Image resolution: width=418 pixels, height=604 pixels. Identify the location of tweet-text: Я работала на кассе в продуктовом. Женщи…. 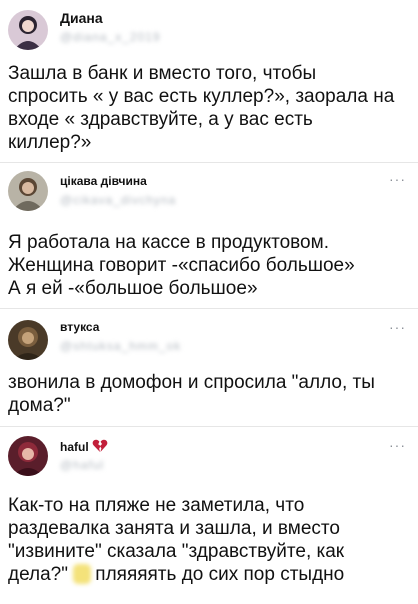
(208, 265).